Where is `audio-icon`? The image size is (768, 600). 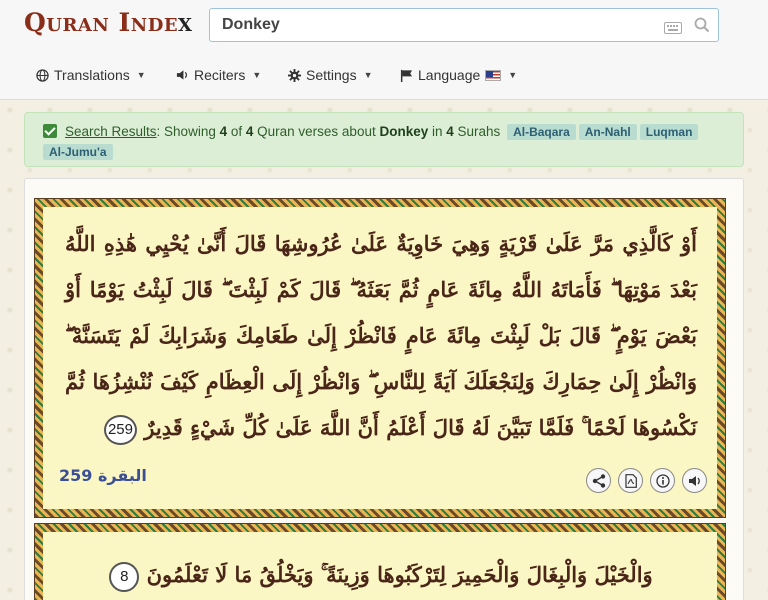 audio-icon is located at coordinates (694, 480).